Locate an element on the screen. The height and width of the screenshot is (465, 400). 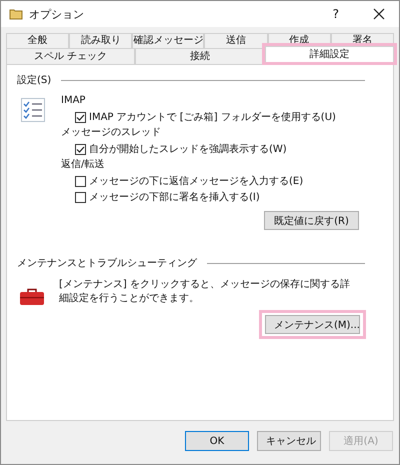
tab: 確認メッセージ is located at coordinates (168, 40).